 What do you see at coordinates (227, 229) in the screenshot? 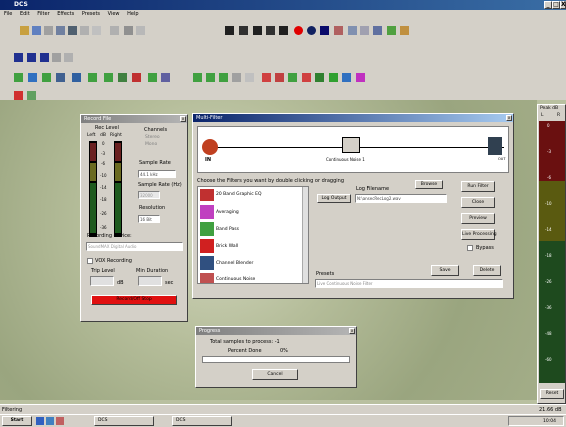
I see `filter-item-bandpass: Band Pass` at bounding box center [227, 229].